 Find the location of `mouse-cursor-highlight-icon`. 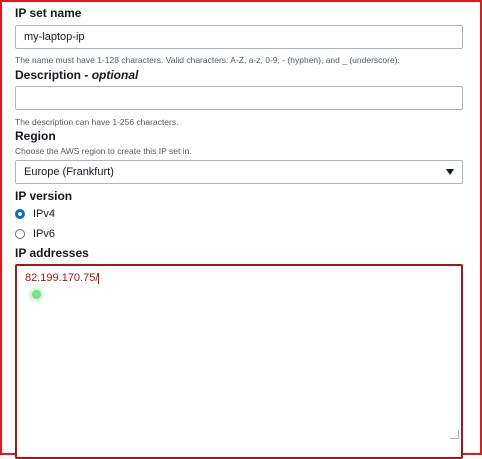

mouse-cursor-highlight-icon is located at coordinates (36, 294).